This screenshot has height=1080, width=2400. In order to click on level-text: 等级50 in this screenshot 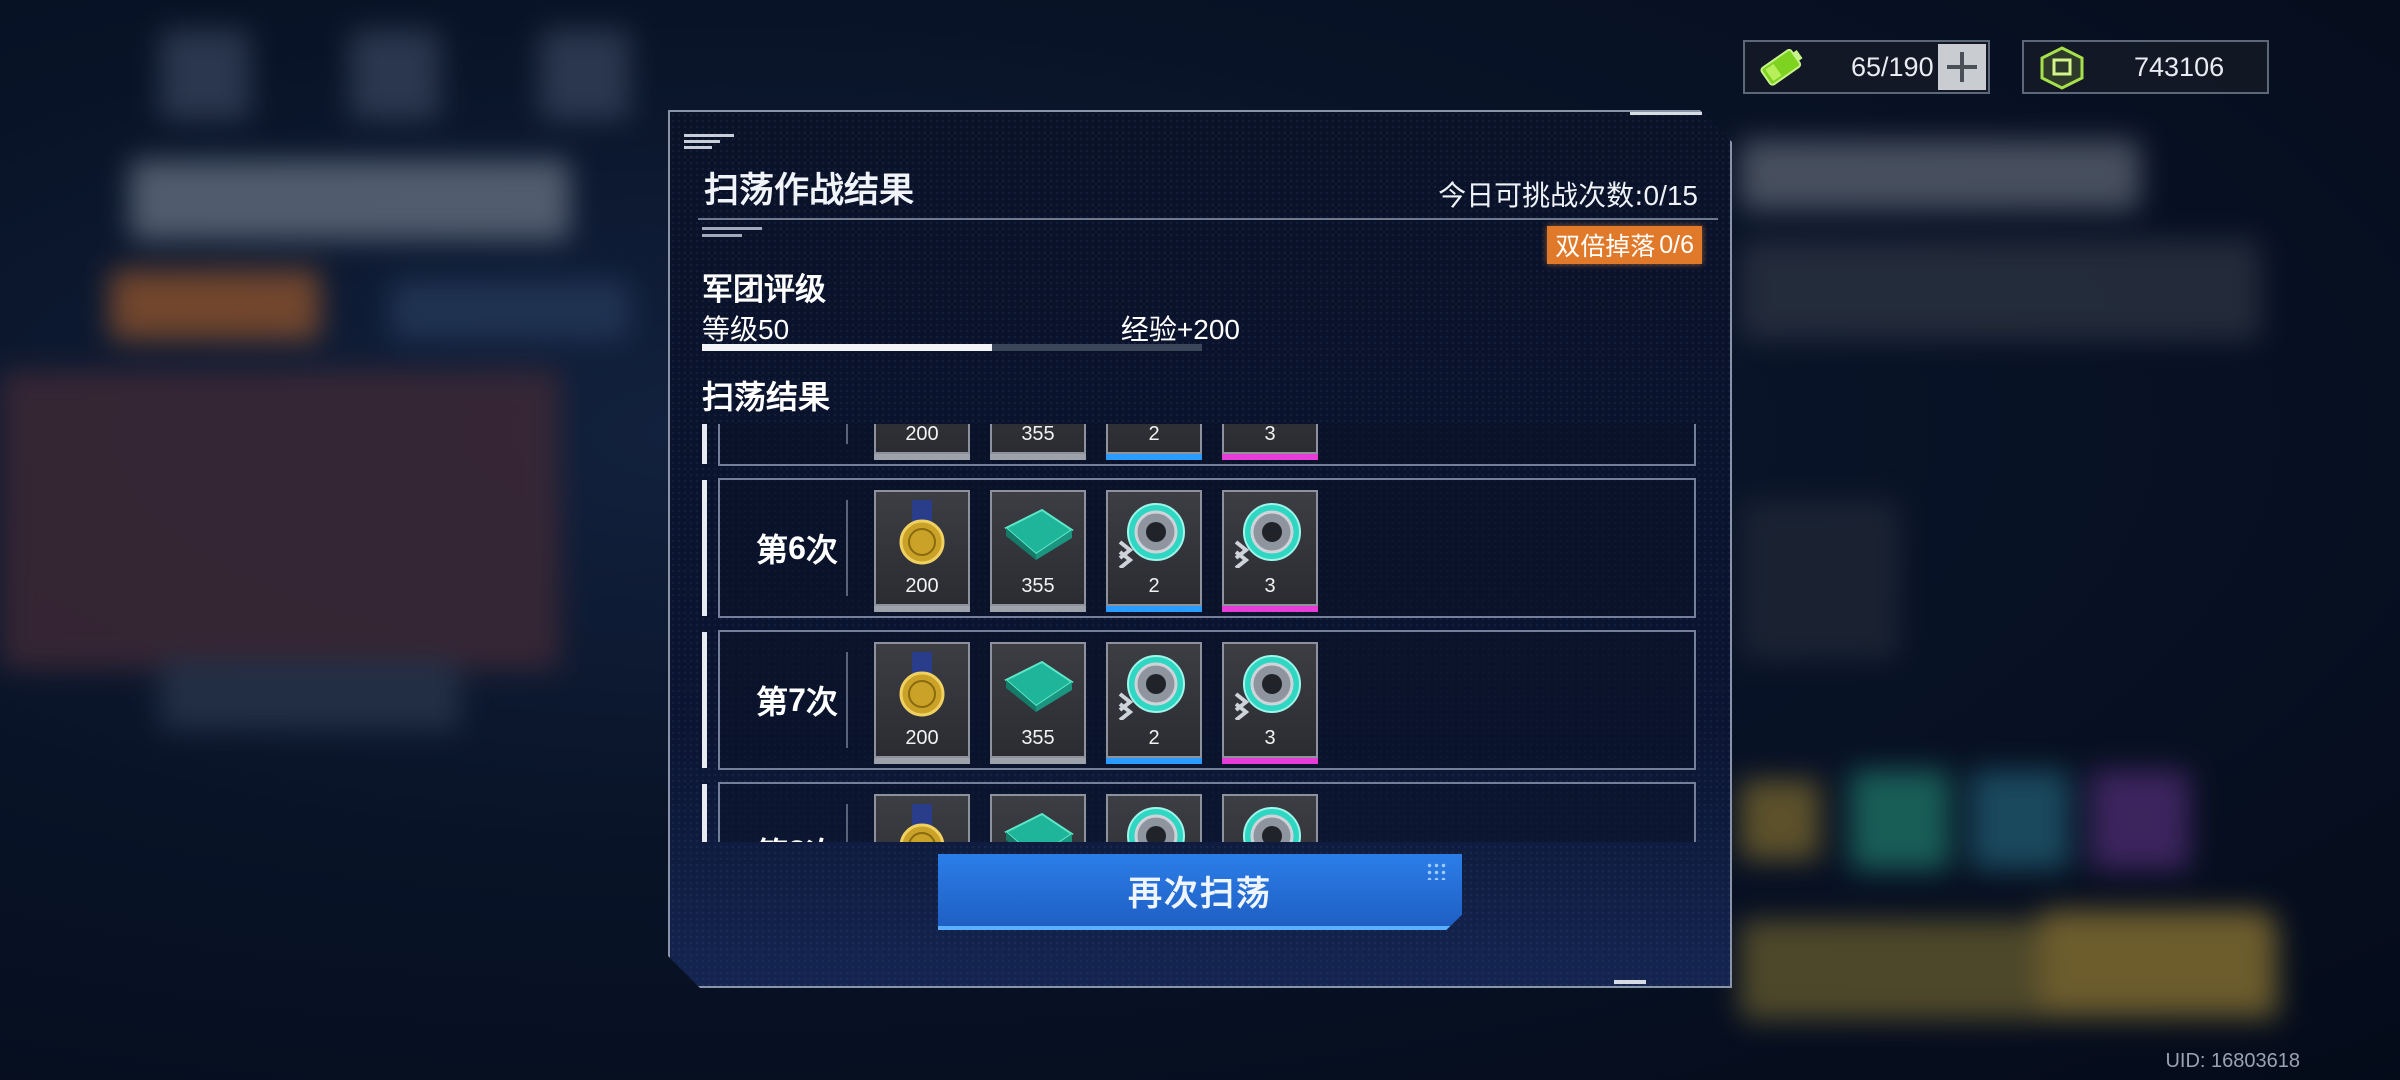, I will do `click(745, 328)`.